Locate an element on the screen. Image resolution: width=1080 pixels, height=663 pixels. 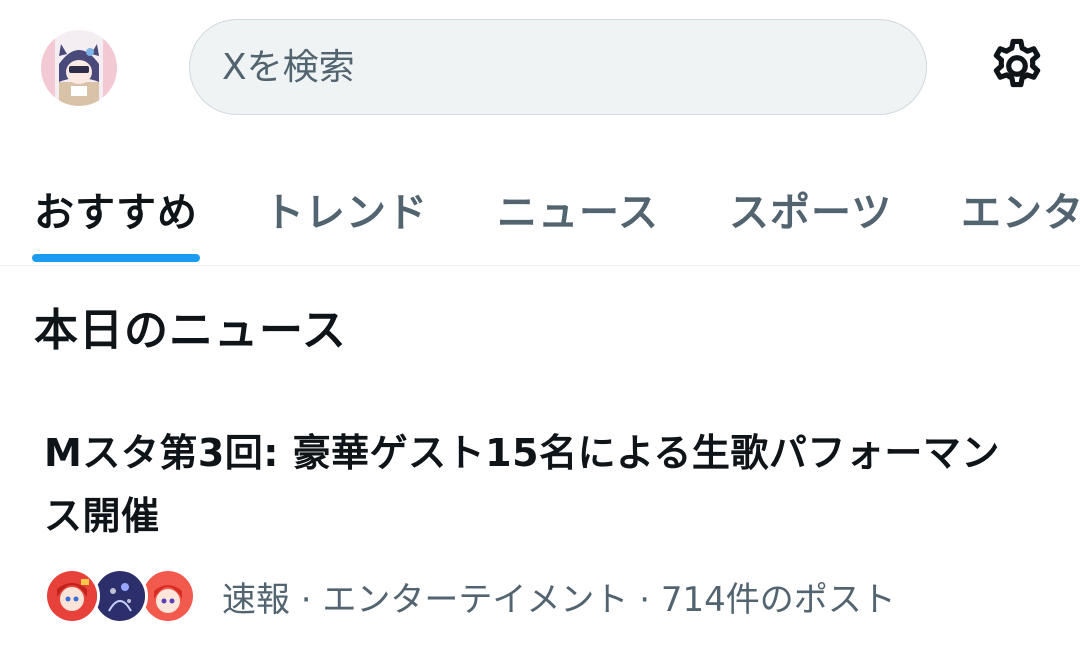
profile-avatar-image is located at coordinates (79, 68).